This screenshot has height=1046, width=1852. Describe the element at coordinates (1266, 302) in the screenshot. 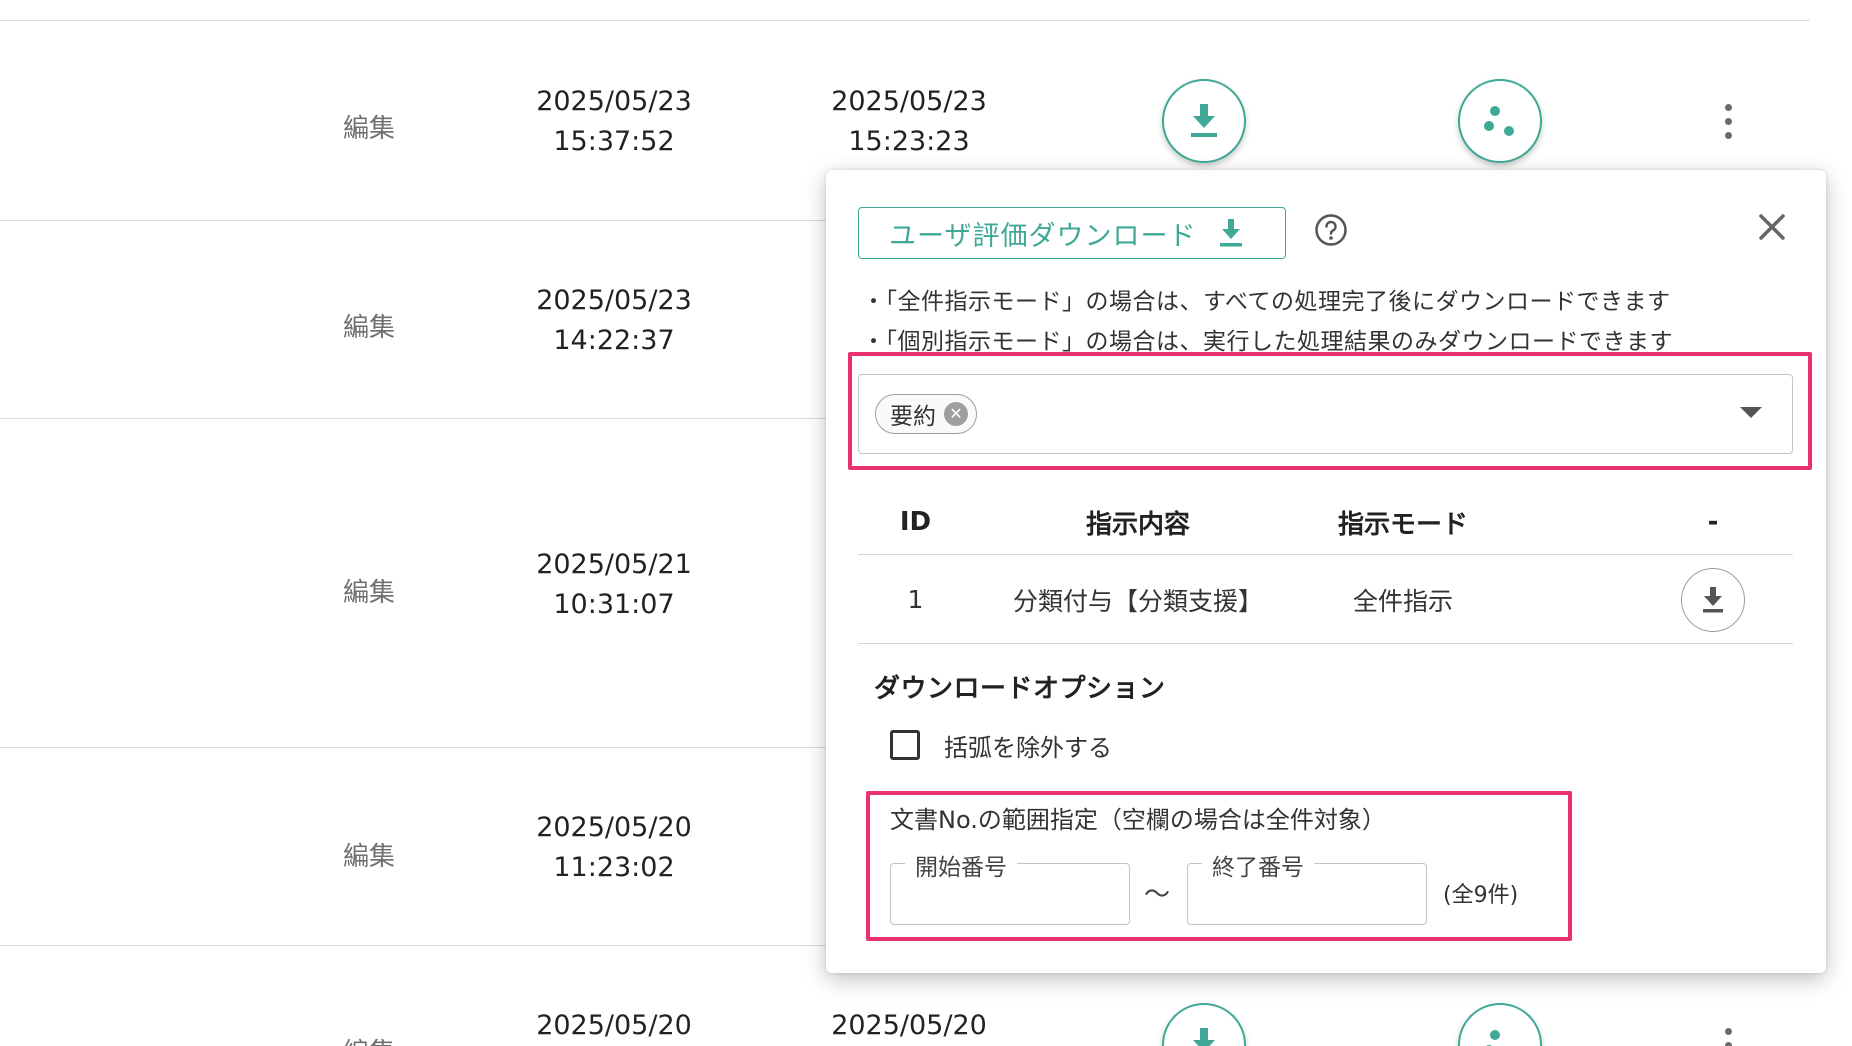

I see `note-all-mode: ・「全件指示モード」の場合は、すべての処理完了後にダウンロードできます` at that location.